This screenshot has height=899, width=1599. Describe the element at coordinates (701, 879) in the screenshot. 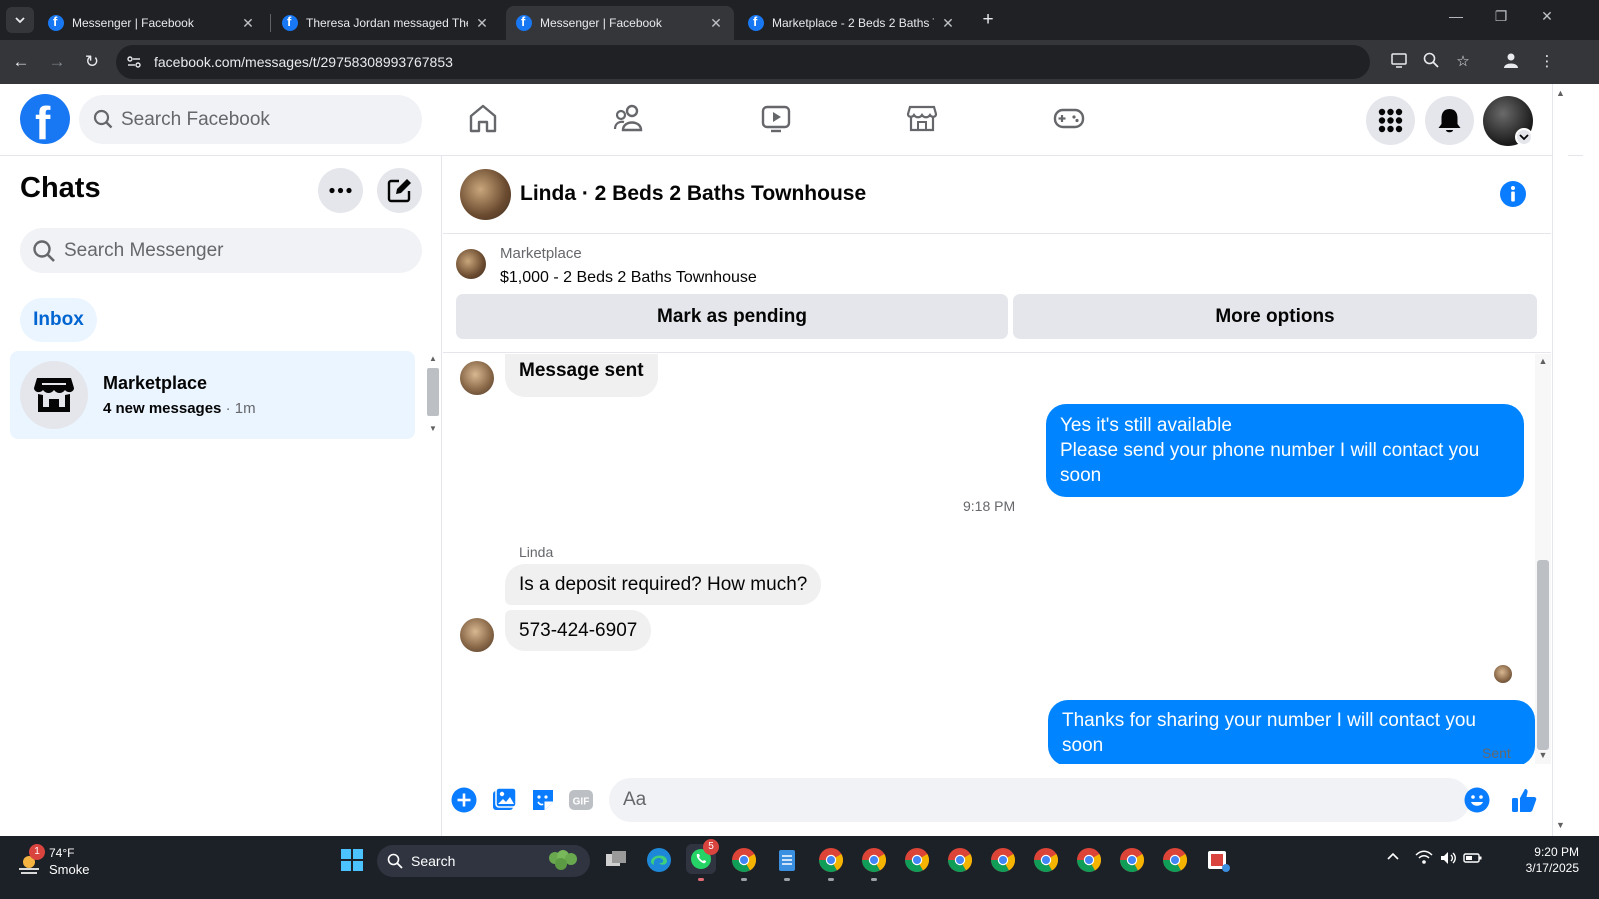

I see `app-active-indicator` at that location.